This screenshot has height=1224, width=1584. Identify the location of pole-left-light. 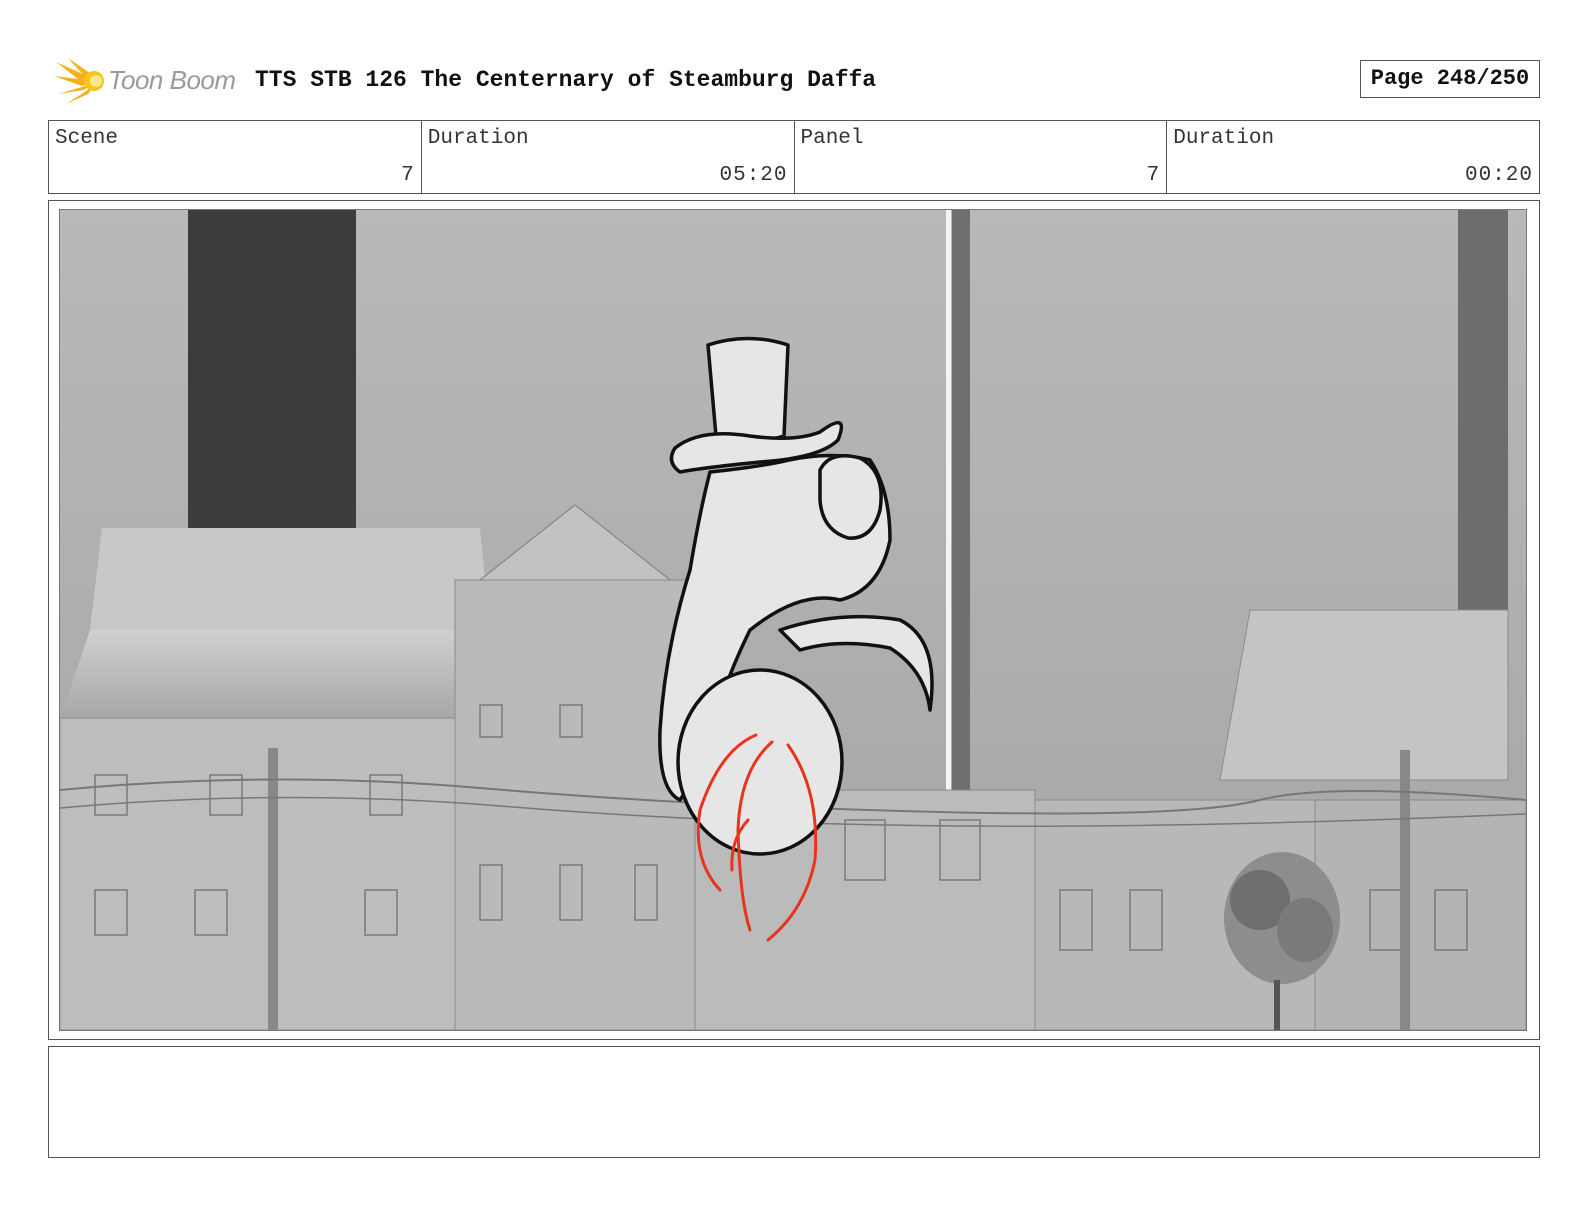
(948, 500).